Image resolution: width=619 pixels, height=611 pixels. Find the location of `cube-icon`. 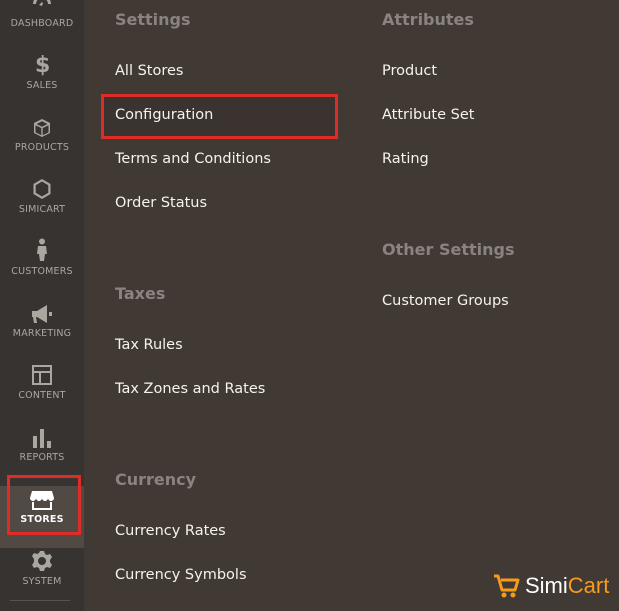

cube-icon is located at coordinates (42, 126).